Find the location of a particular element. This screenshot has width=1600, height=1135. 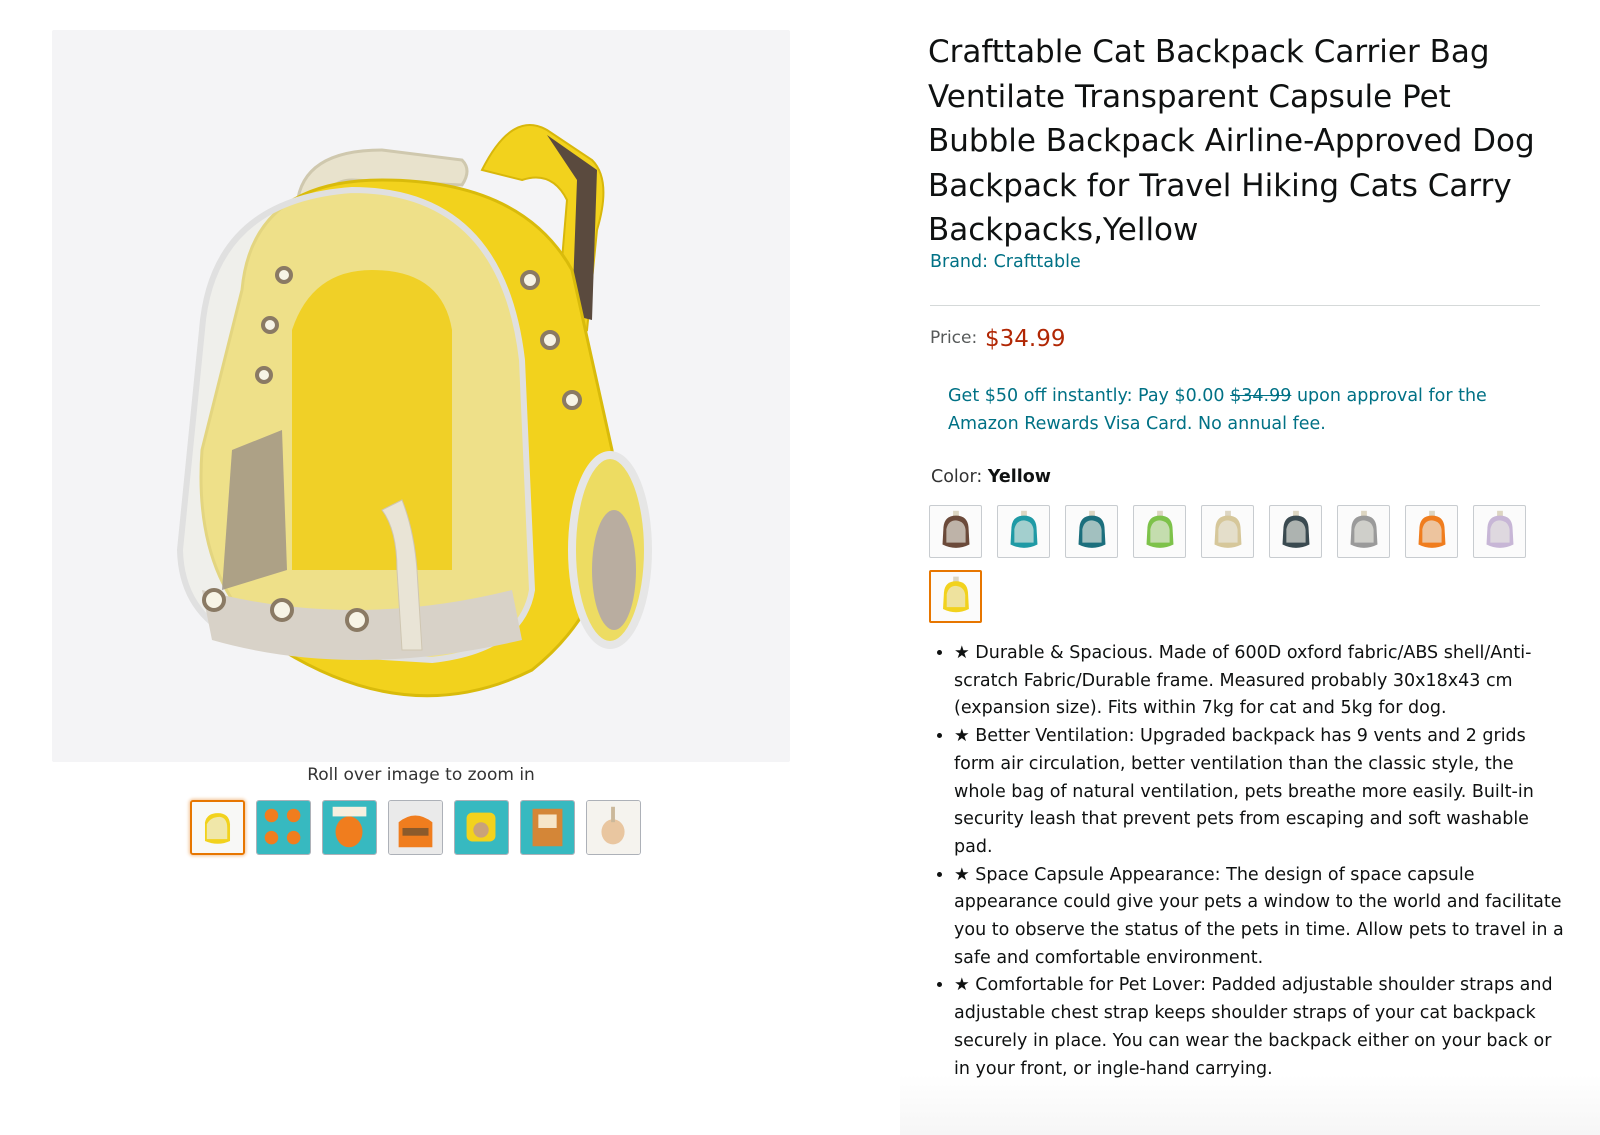

color-selection-label: Color: Yellow is located at coordinates (991, 477).